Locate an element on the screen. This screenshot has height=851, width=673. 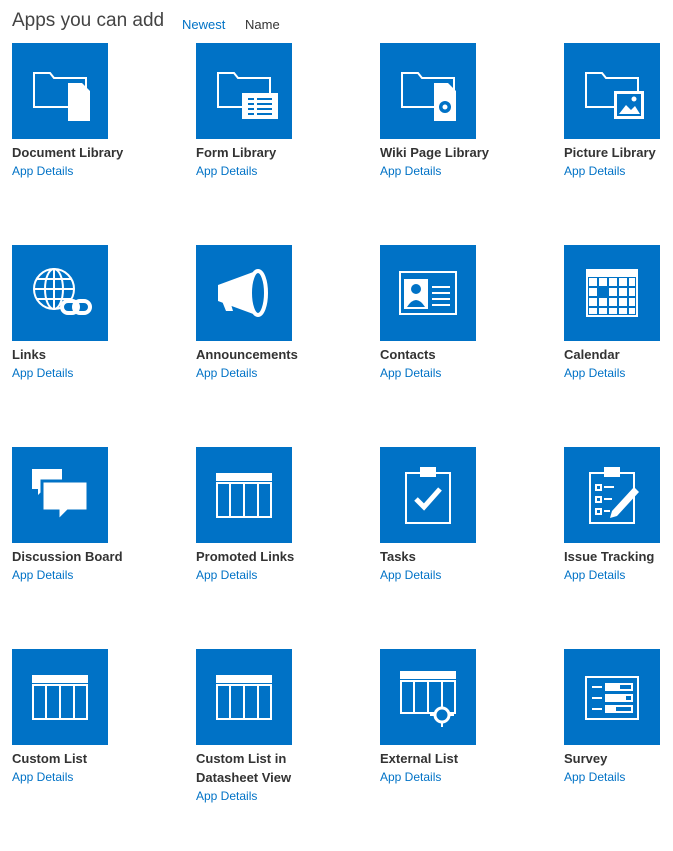
picture-library-tile-button is located at coordinates (612, 91).